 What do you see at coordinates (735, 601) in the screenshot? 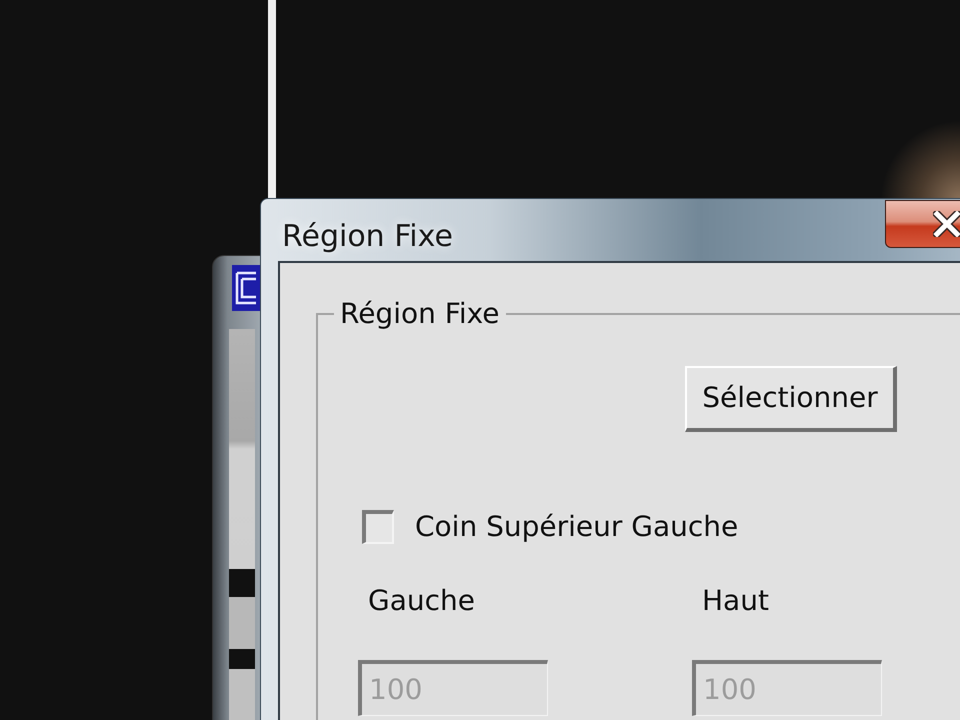
I see `field-label: Haut` at bounding box center [735, 601].